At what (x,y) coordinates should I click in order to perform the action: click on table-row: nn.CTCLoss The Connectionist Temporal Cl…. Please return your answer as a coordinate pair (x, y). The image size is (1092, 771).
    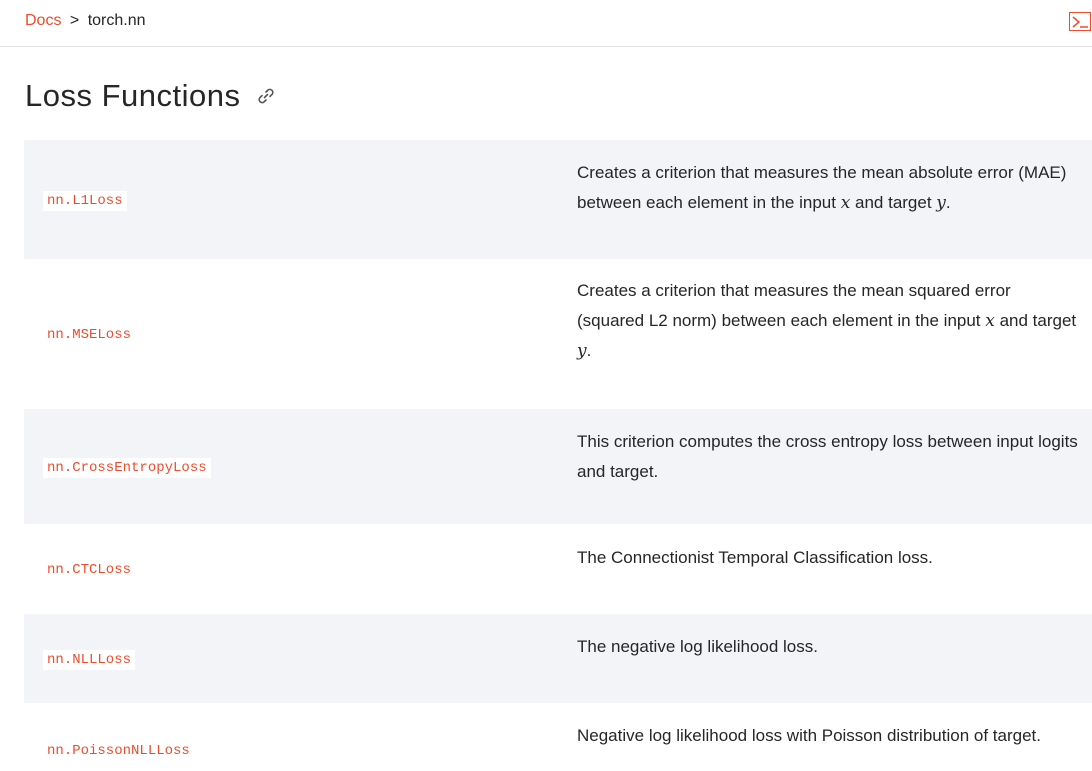
    Looking at the image, I should click on (558, 569).